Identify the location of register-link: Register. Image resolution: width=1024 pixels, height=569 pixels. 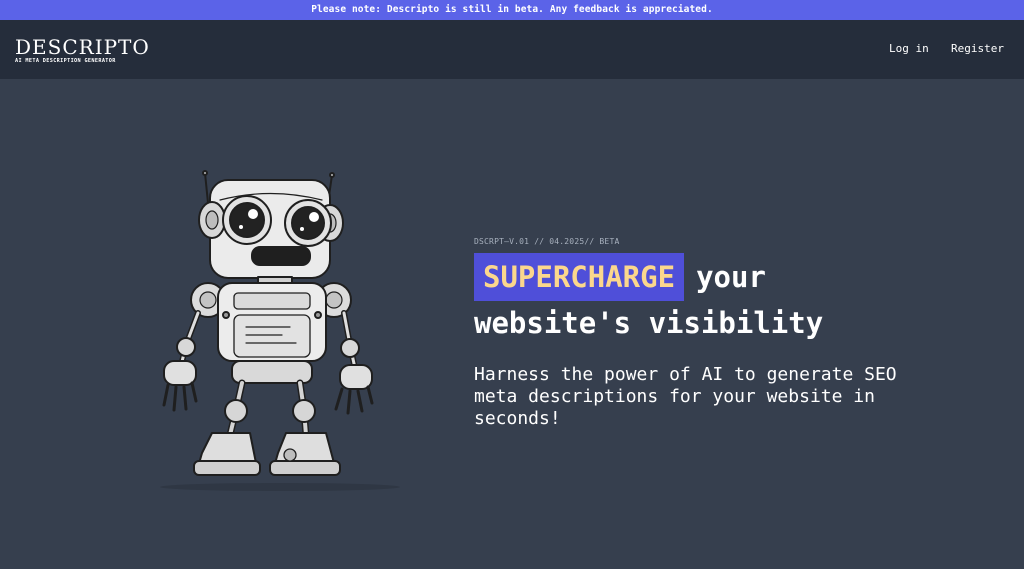
(977, 48).